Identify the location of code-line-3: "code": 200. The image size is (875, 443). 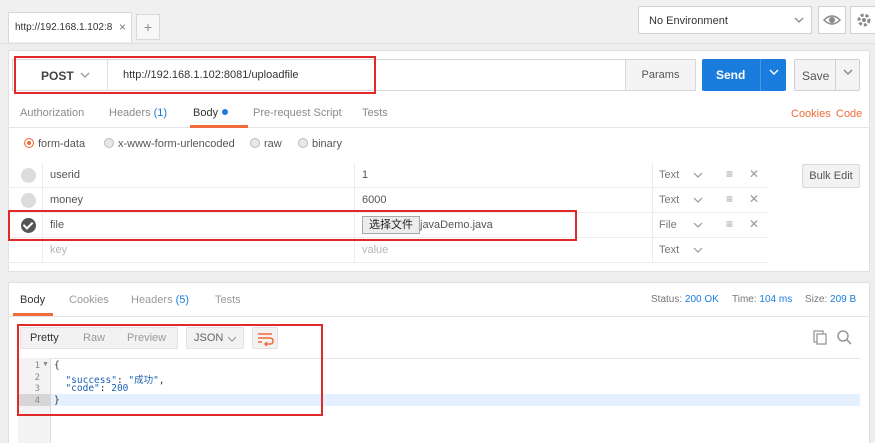
(97, 388).